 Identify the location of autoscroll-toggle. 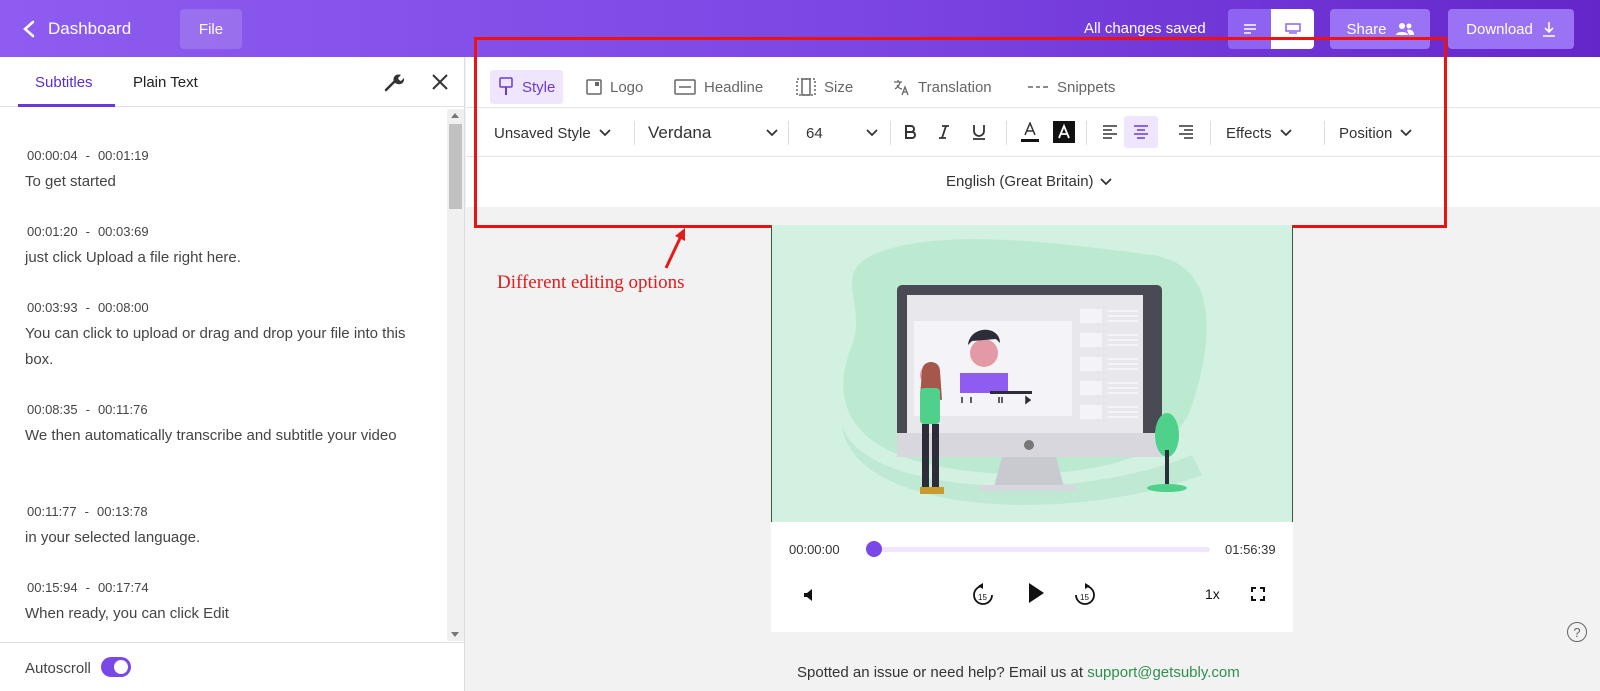
(116, 667).